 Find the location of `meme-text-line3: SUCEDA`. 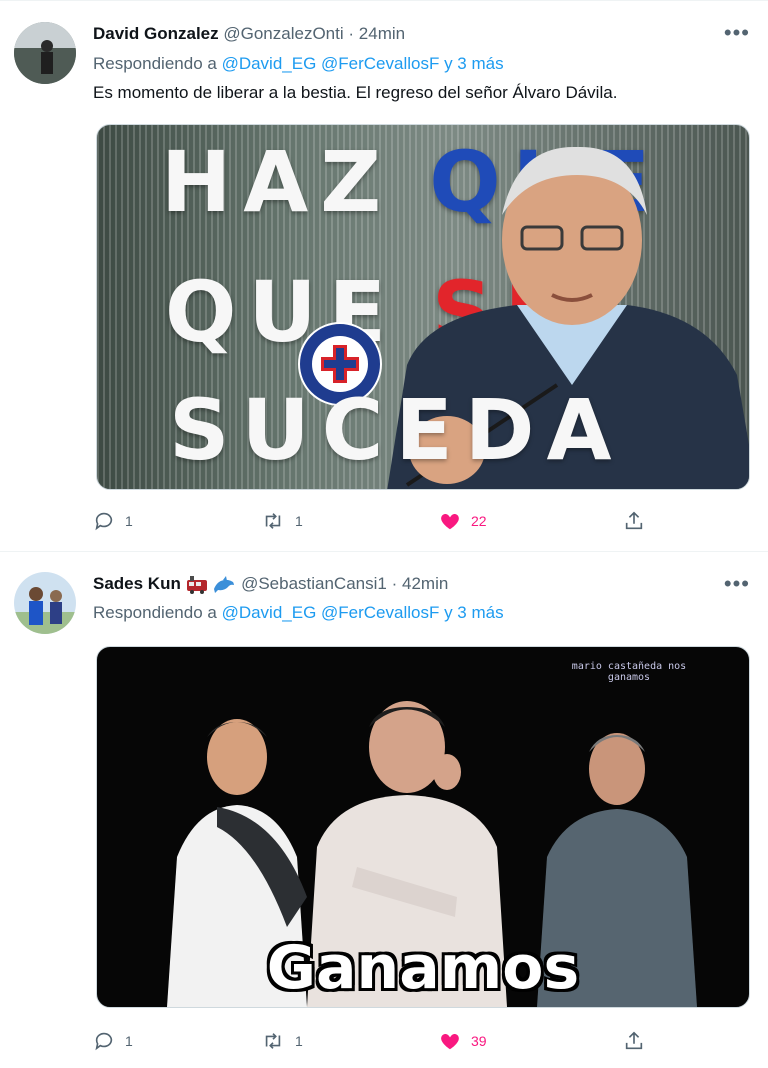

meme-text-line3: SUCEDA is located at coordinates (396, 430).